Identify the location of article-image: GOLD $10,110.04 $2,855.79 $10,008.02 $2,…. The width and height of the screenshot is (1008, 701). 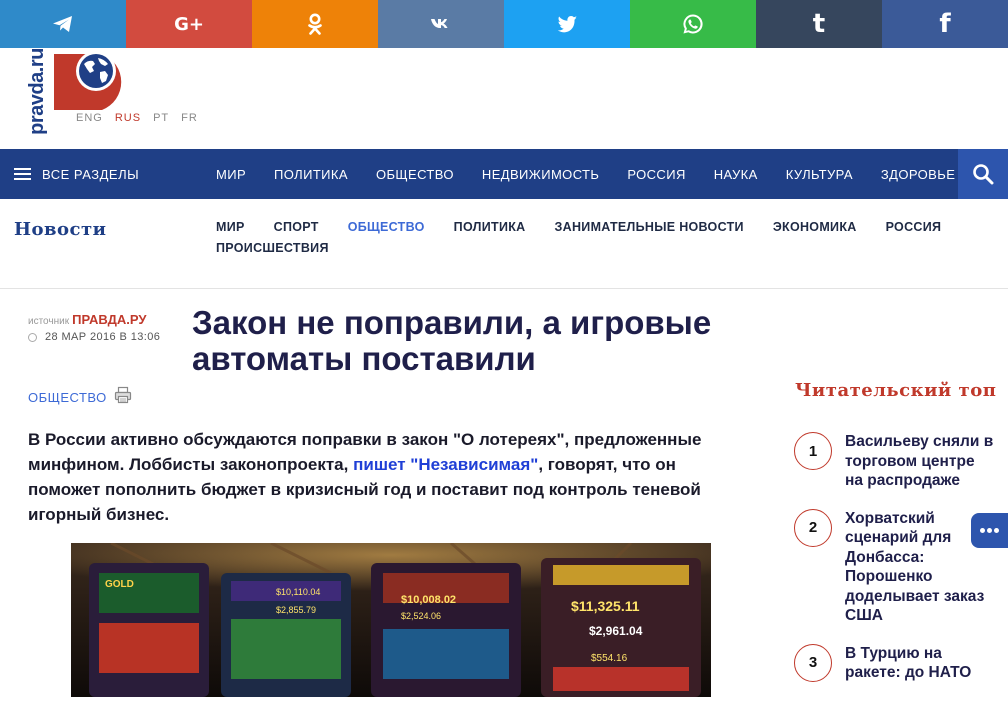
(391, 620).